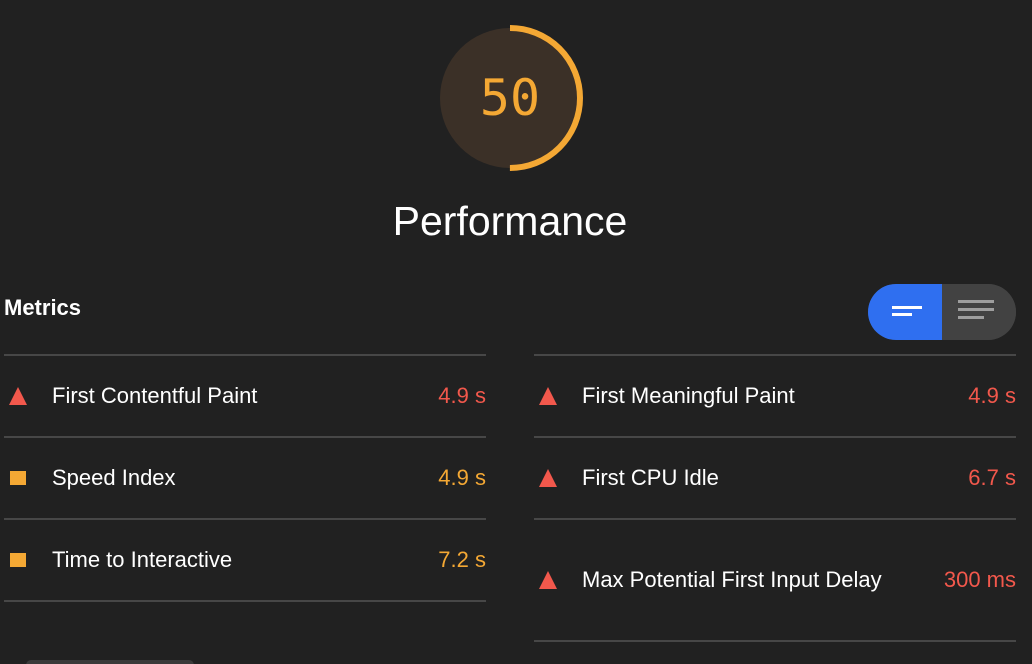 The width and height of the screenshot is (1032, 664). I want to click on metrics-heading: Metrics, so click(43, 307).